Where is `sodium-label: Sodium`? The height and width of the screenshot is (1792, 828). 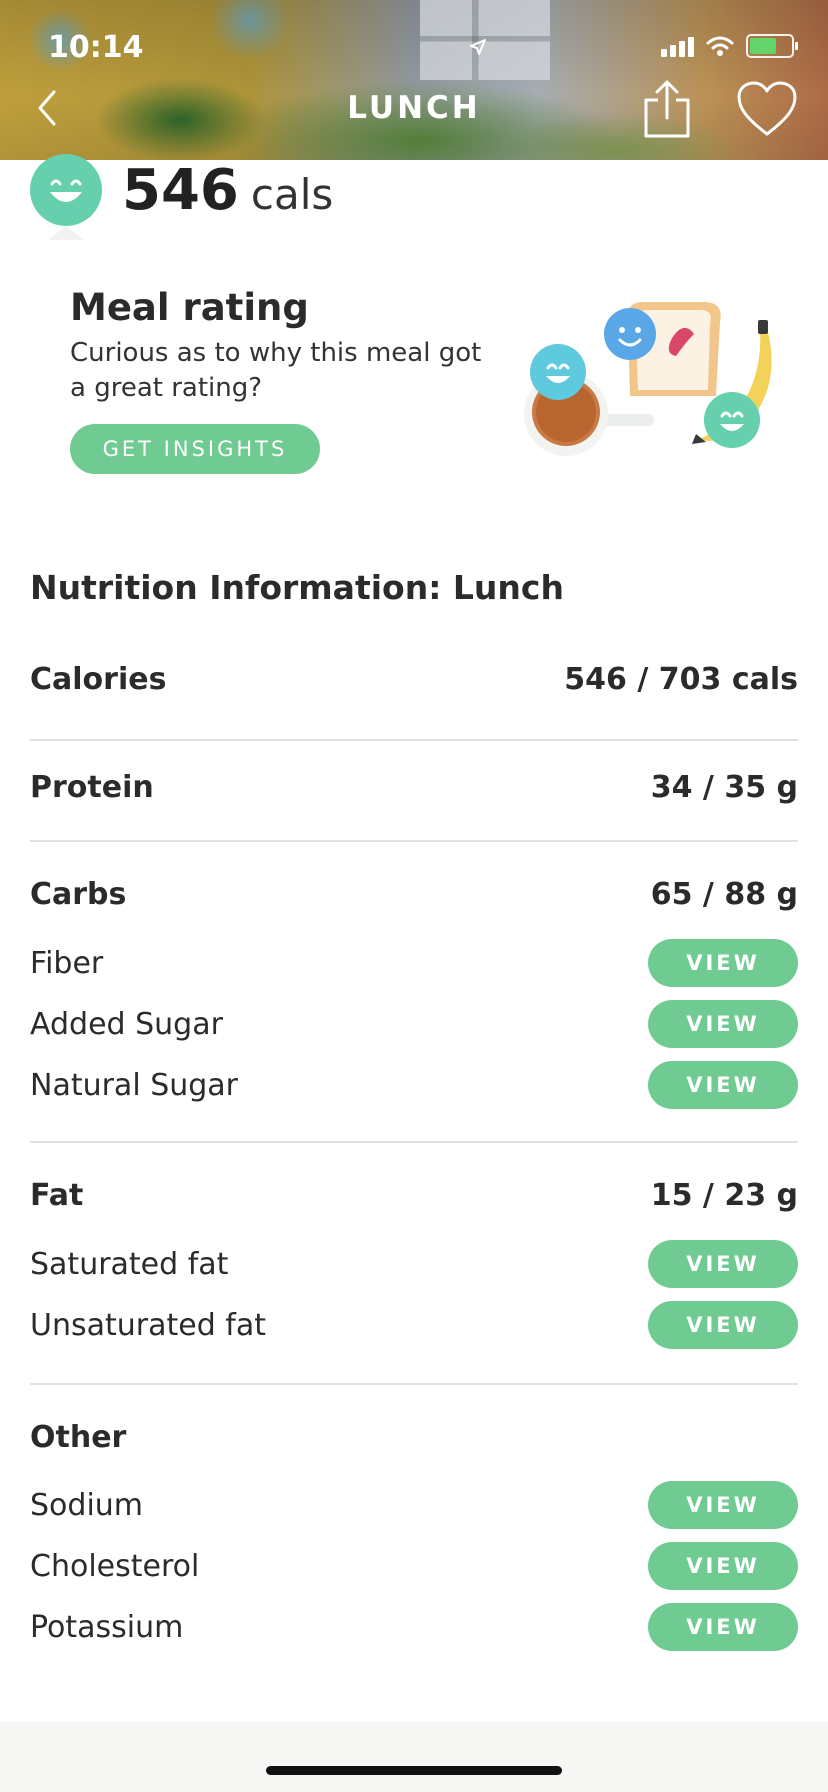 sodium-label: Sodium is located at coordinates (87, 1505).